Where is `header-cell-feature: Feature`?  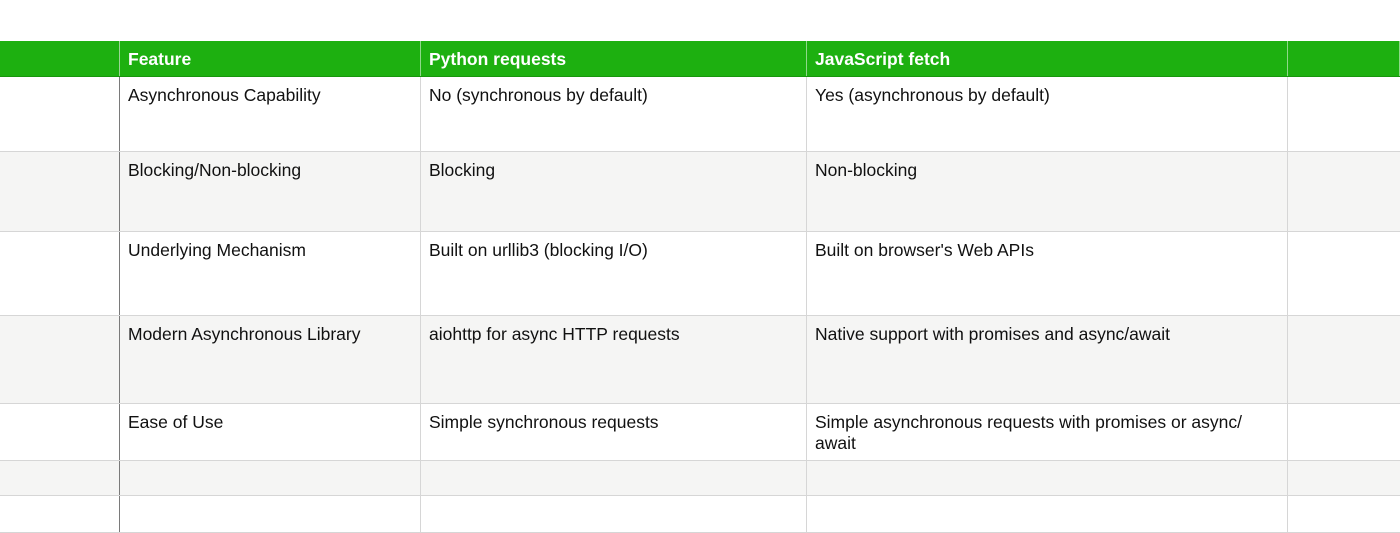
header-cell-feature: Feature is located at coordinates (270, 58).